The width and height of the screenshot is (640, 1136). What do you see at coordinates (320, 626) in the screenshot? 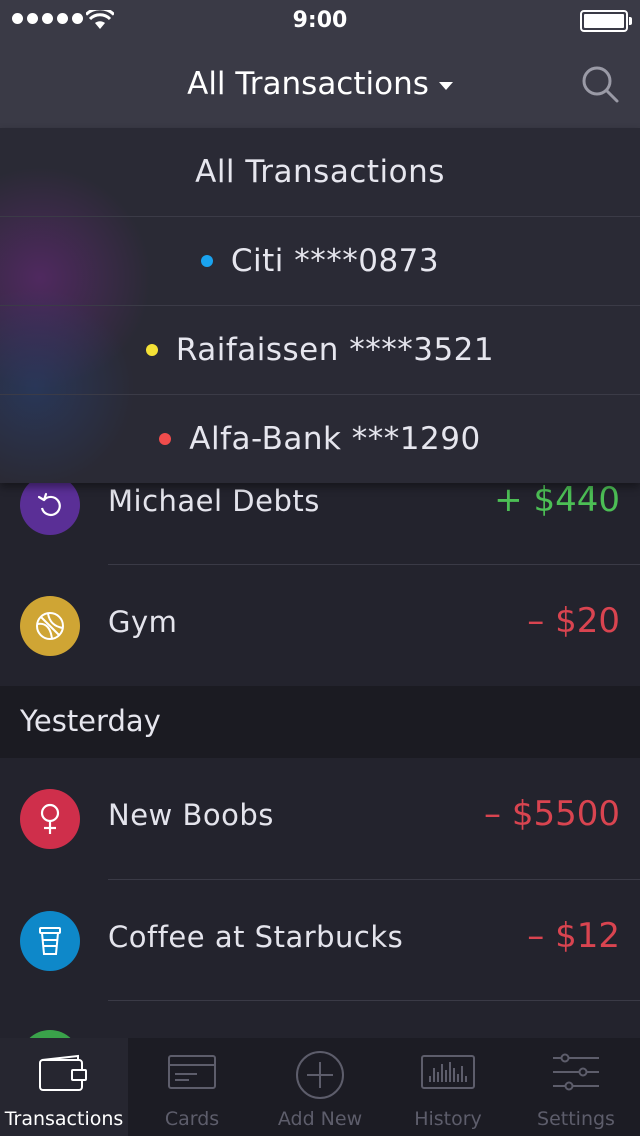
I see `list-item: Gym – $20` at bounding box center [320, 626].